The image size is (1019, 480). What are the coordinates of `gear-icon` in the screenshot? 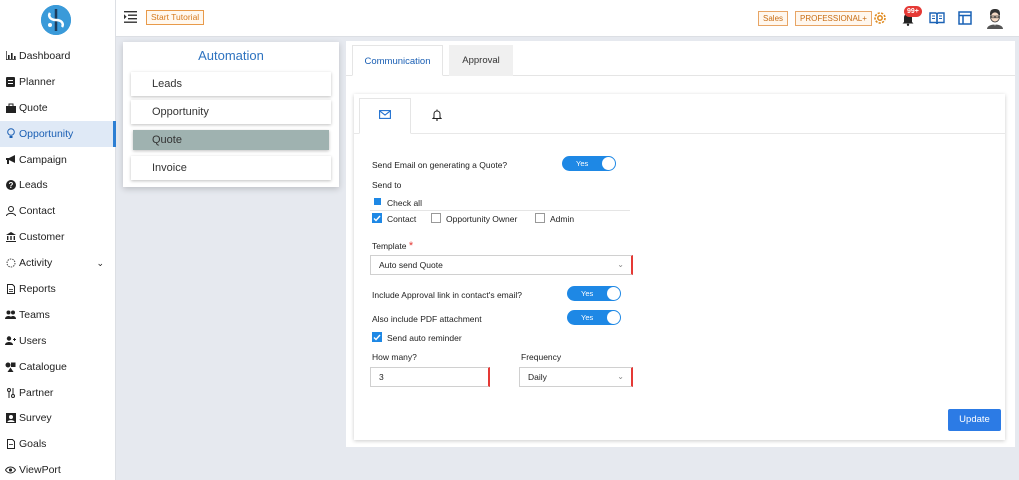 It's located at (880, 18).